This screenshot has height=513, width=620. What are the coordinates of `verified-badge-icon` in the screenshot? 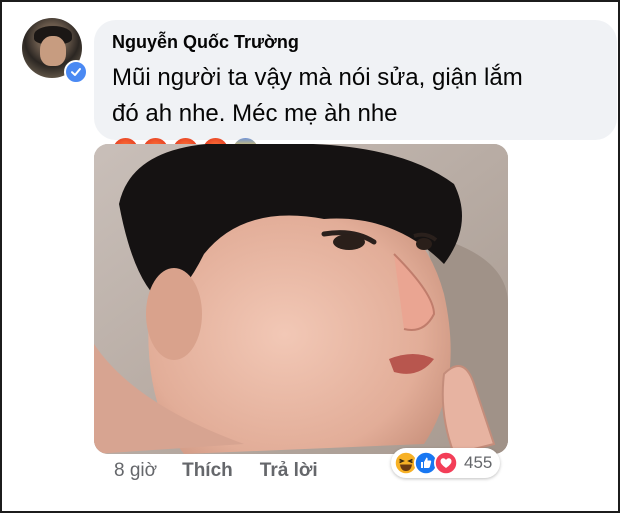 It's located at (76, 72).